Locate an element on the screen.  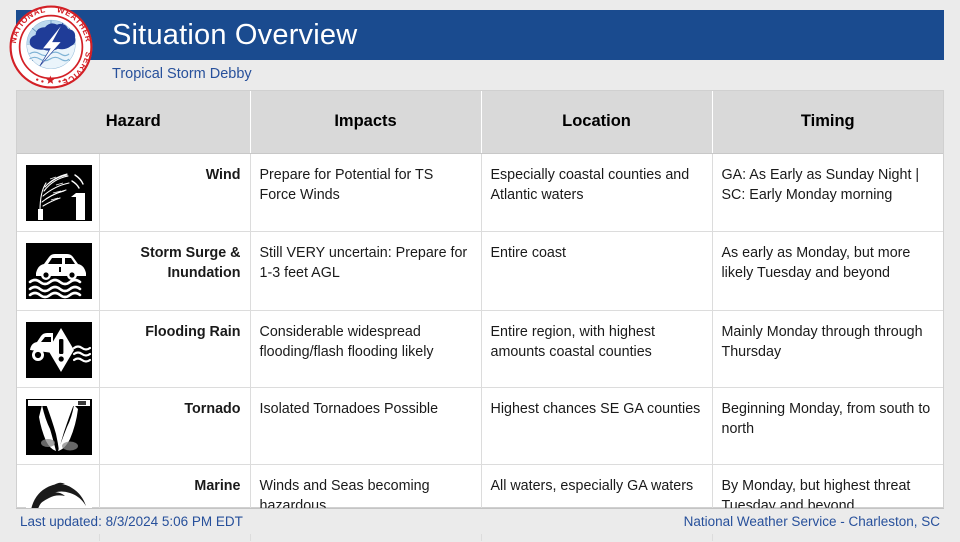
timing-cell: Beginning Monday, from south to north is located at coordinates (827, 426).